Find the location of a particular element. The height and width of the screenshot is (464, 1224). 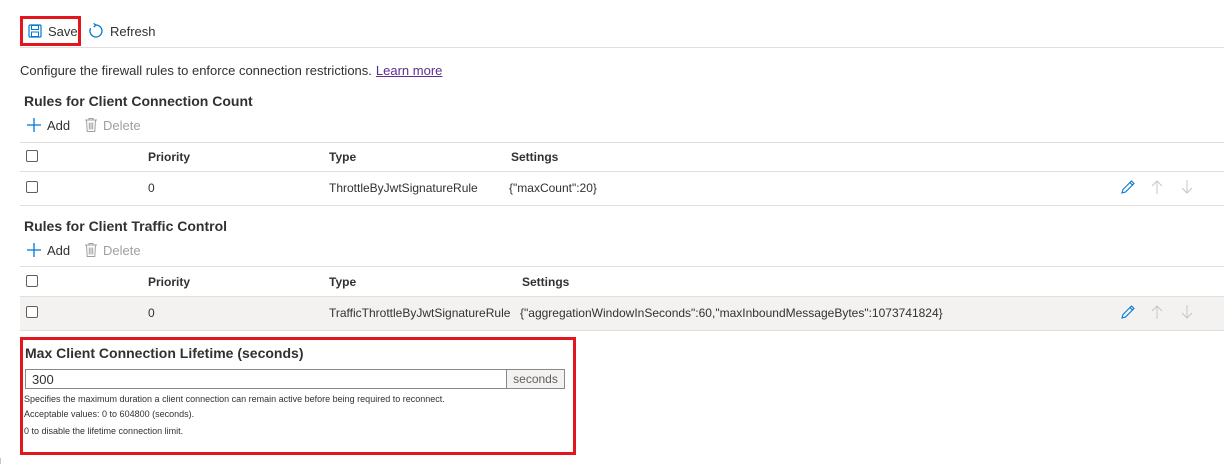

traffic-control-delete-button: Delete is located at coordinates (112, 250).